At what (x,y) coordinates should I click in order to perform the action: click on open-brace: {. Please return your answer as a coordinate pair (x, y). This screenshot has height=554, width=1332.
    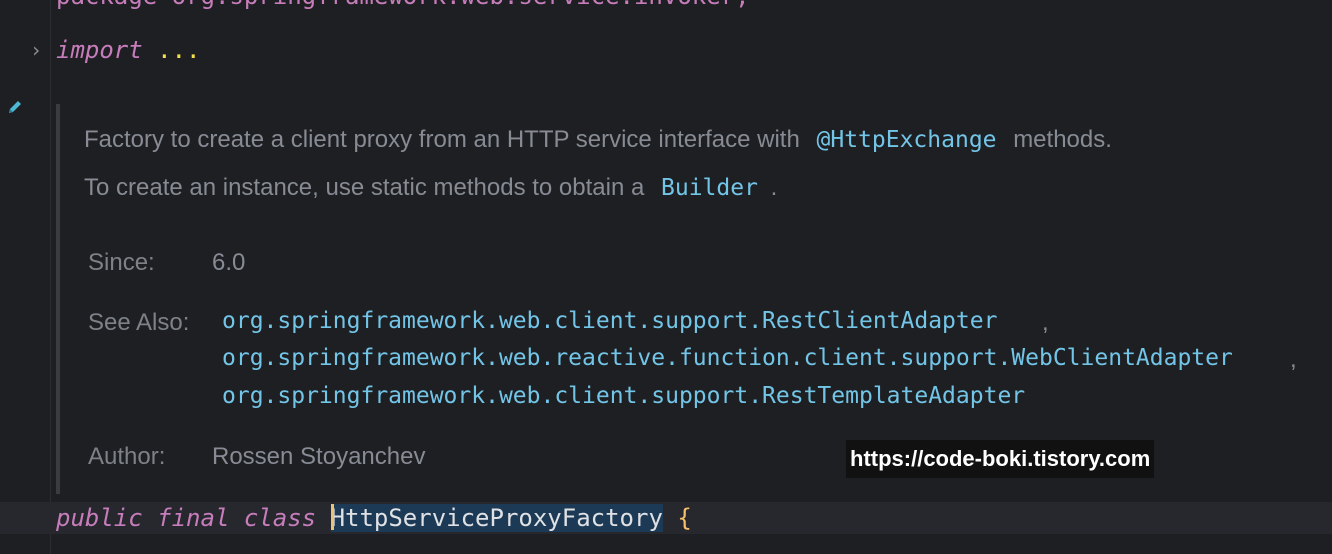
    Looking at the image, I should click on (684, 518).